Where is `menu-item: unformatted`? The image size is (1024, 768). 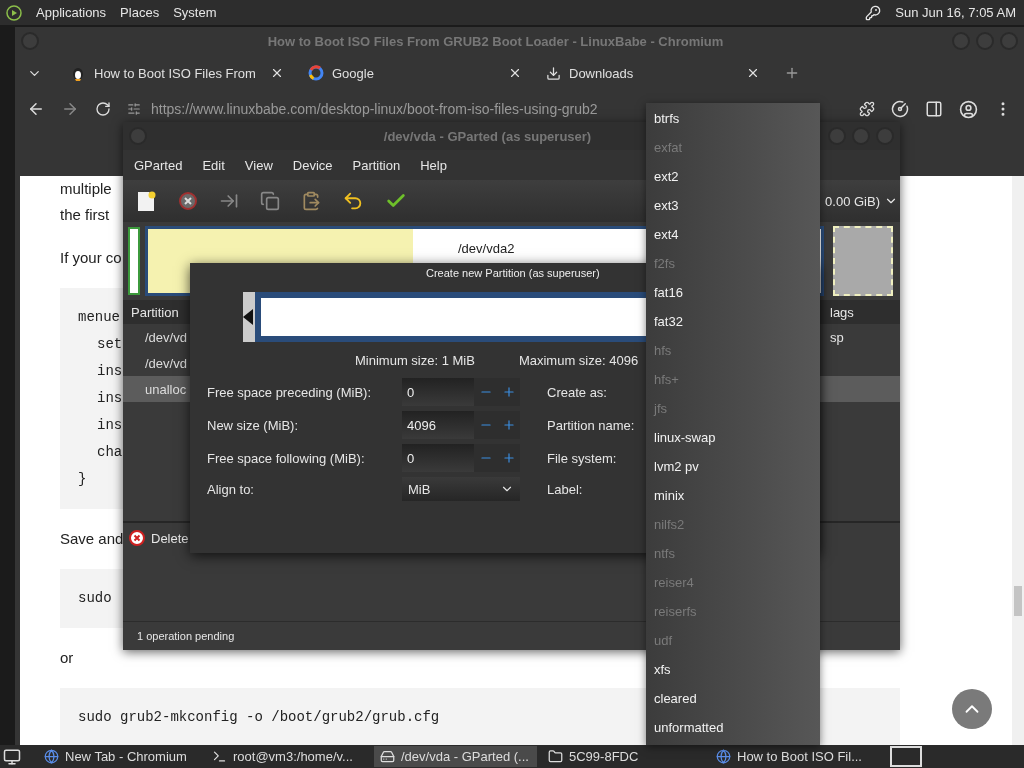 menu-item: unformatted is located at coordinates (733, 727).